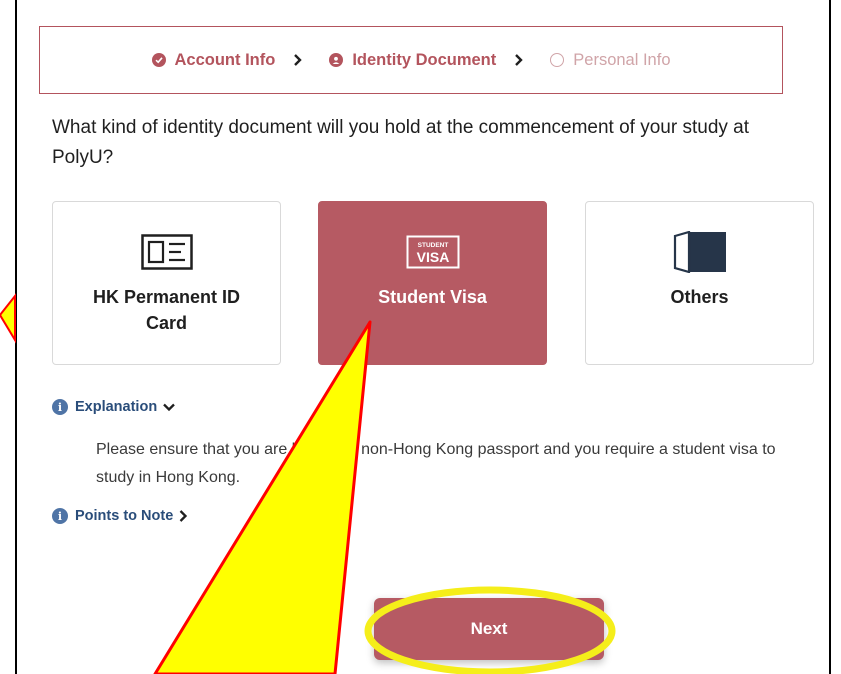  Describe the element at coordinates (432, 283) in the screenshot. I see `option-student-visa: STUDENT VISA Student Visa` at that location.